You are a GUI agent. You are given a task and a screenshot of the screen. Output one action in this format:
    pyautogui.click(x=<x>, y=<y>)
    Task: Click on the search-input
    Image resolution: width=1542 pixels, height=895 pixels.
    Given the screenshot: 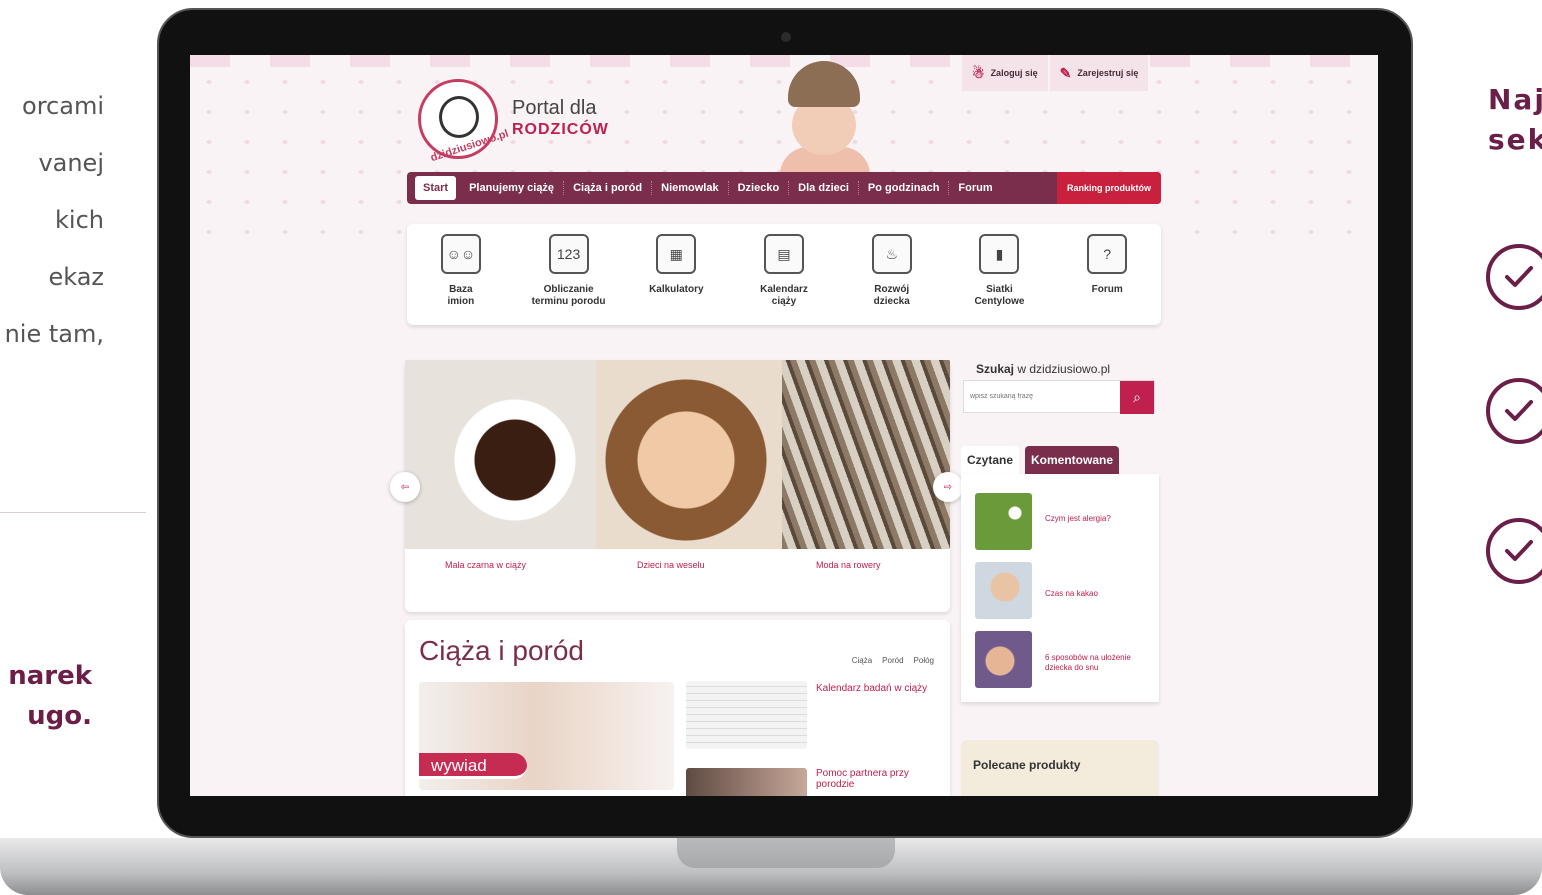 What is the action you would take?
    pyautogui.click(x=1042, y=396)
    